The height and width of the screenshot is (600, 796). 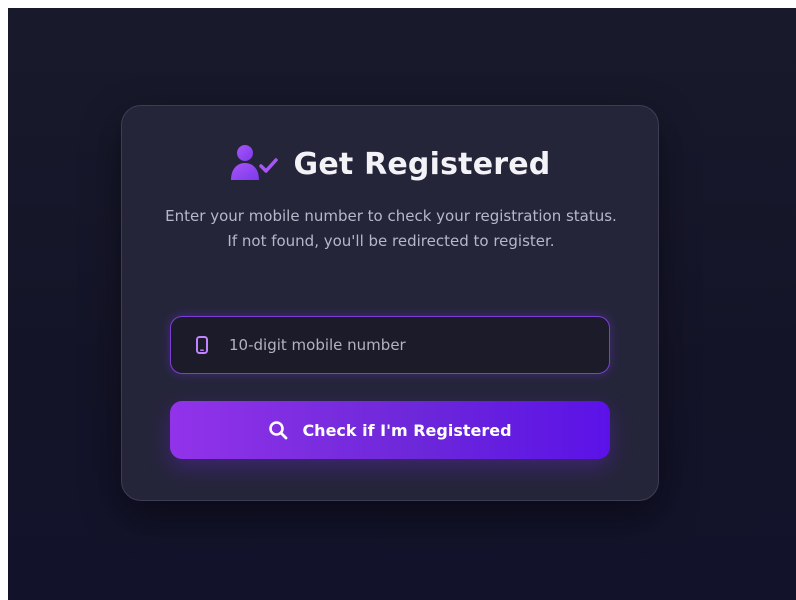 What do you see at coordinates (407, 430) in the screenshot?
I see `check-registration-label: Check if I'm Registered` at bounding box center [407, 430].